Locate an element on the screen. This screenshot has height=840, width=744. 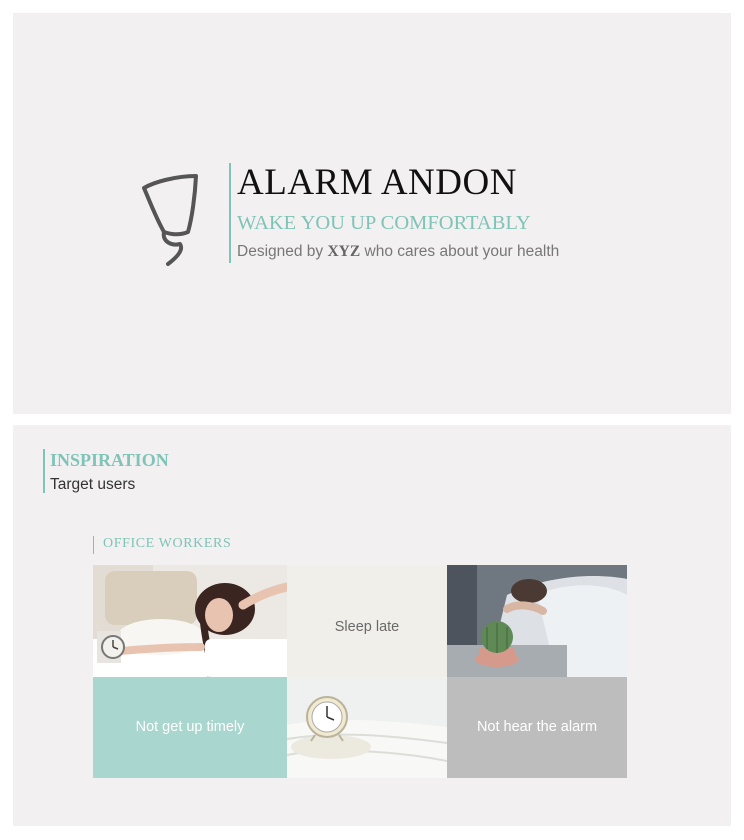
group-divider is located at coordinates (93, 545).